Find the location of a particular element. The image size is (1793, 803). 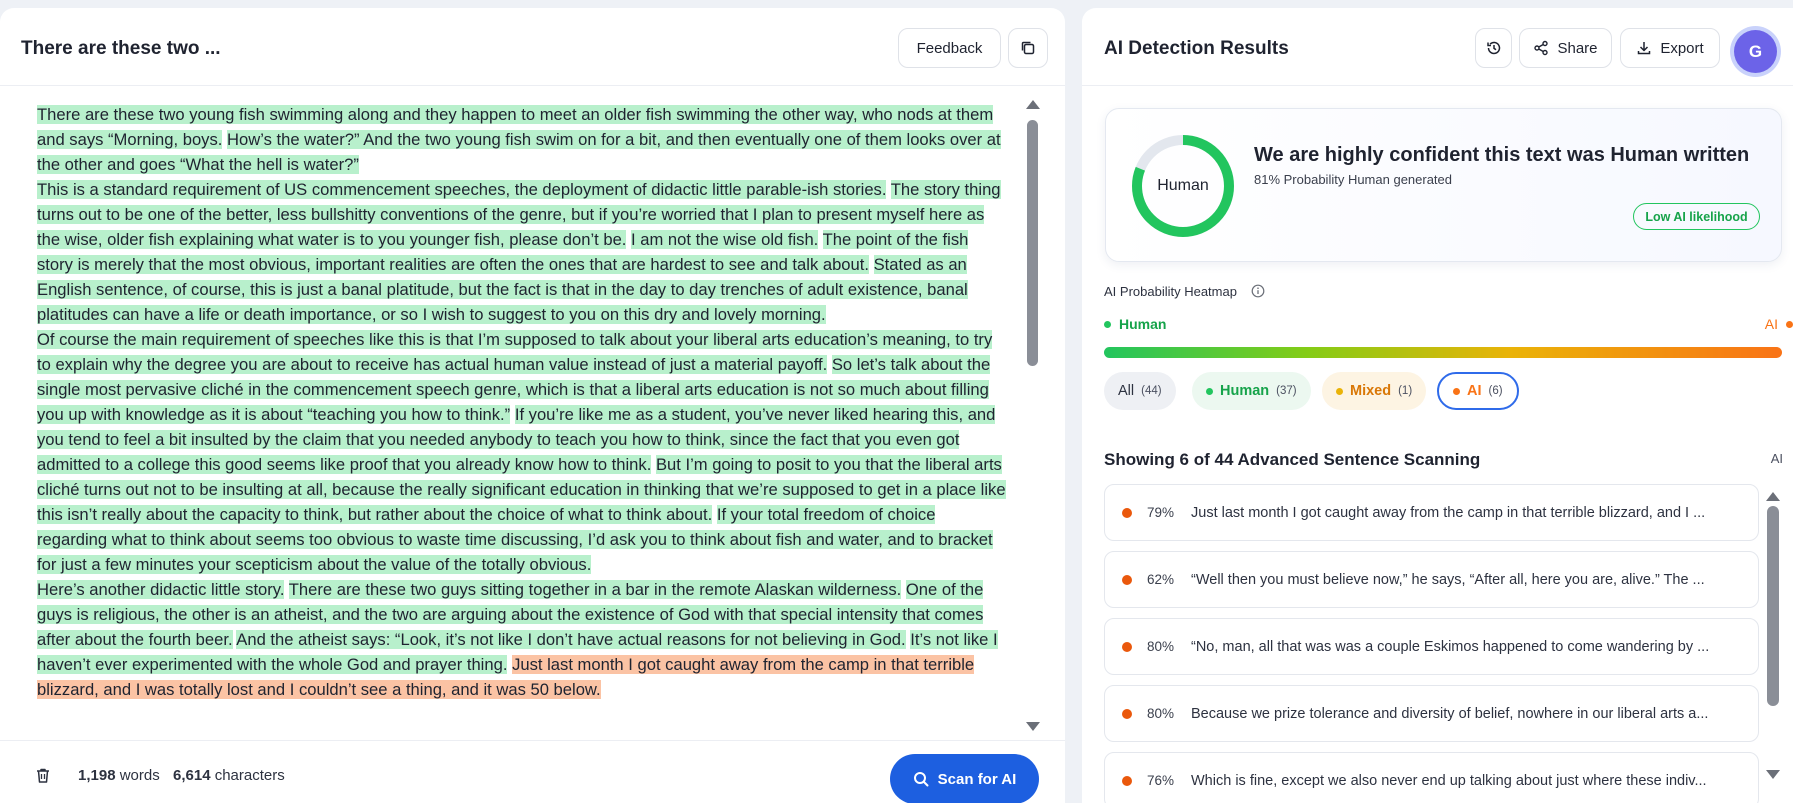

trash-icon is located at coordinates (43, 775).